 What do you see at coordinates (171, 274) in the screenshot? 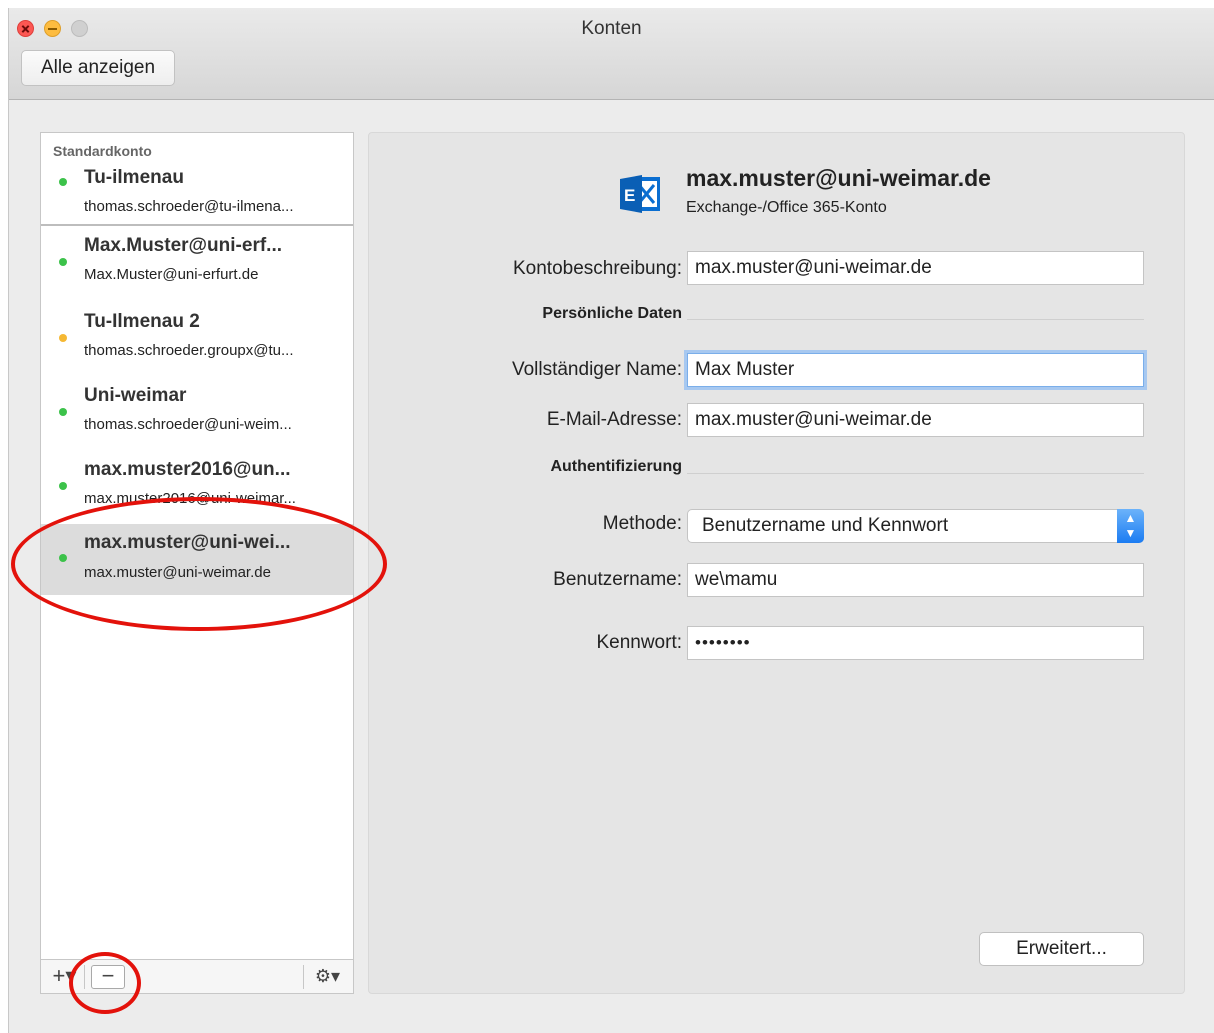
I see `account-email: Max.Muster@uni-erfurt.de` at bounding box center [171, 274].